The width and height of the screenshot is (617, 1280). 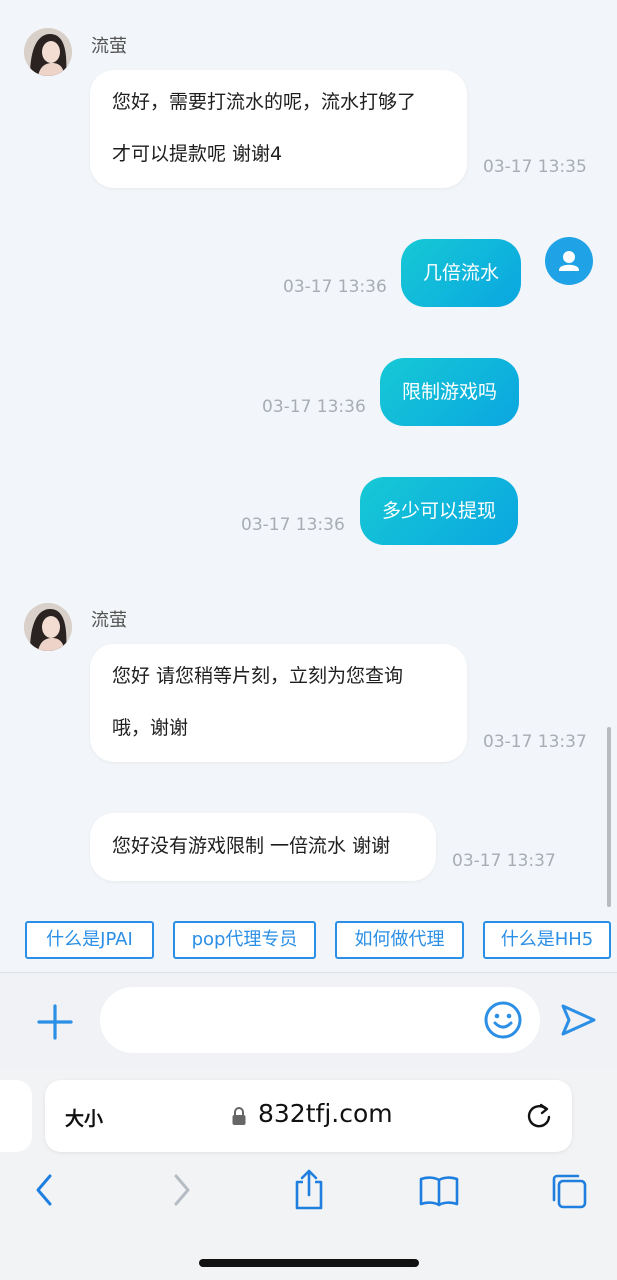 I want to click on address-bar: 大小 832tfj.com, so click(x=308, y=1116).